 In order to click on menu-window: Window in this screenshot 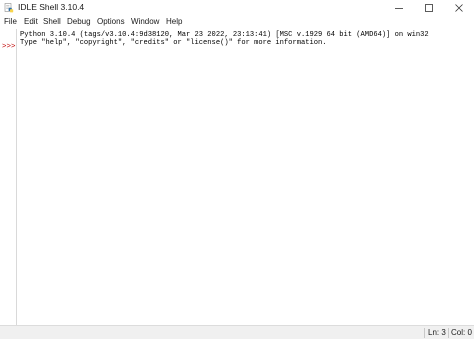, I will do `click(145, 21)`.